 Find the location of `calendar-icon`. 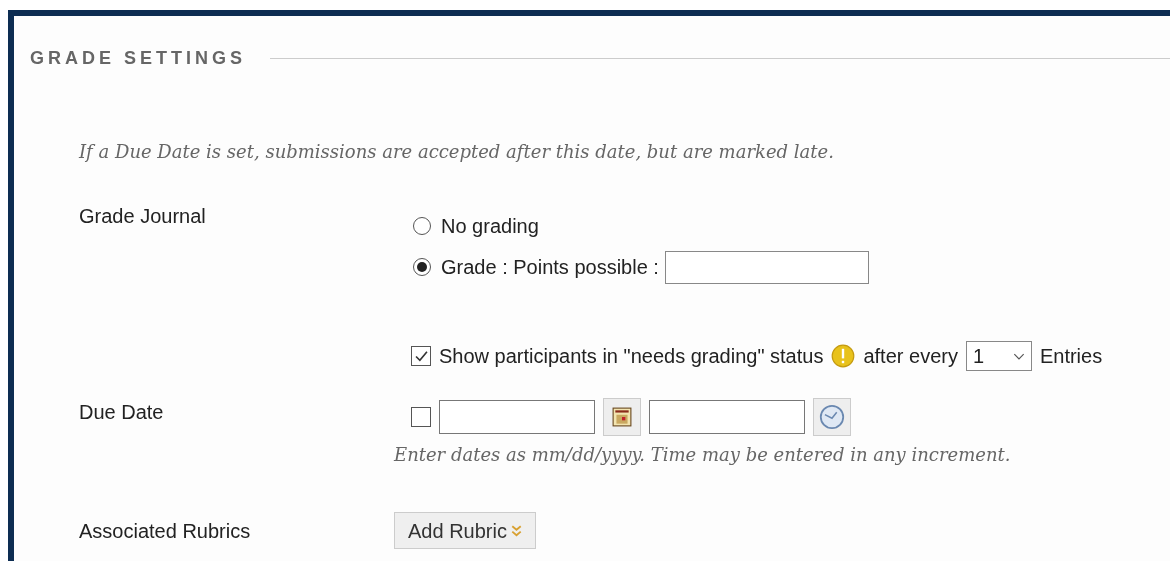

calendar-icon is located at coordinates (622, 417).